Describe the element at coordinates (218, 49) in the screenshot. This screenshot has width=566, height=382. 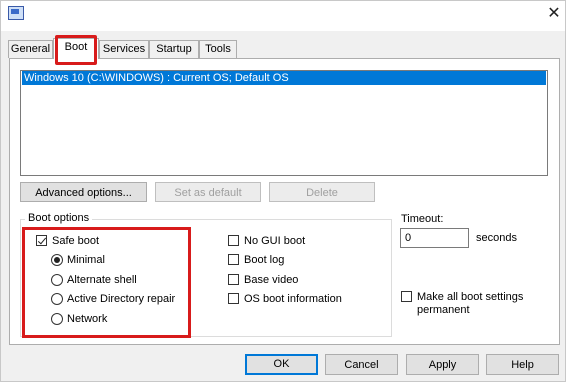
I see `tab-tools: Tools` at that location.